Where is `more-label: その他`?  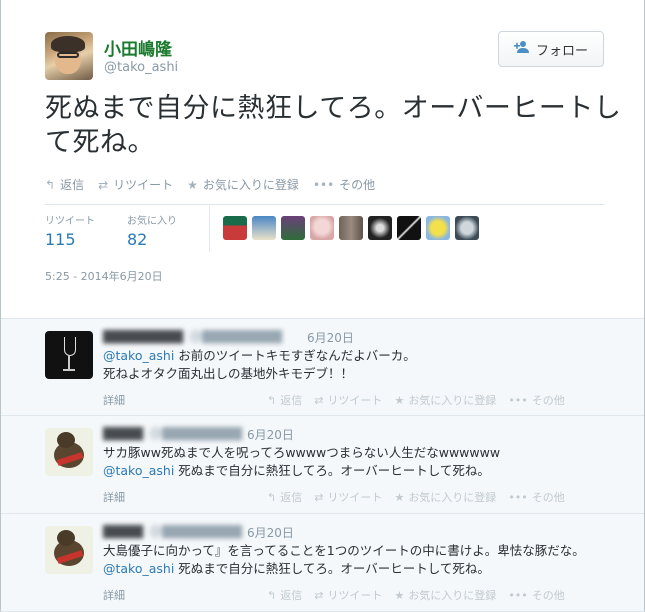 more-label: その他 is located at coordinates (357, 185).